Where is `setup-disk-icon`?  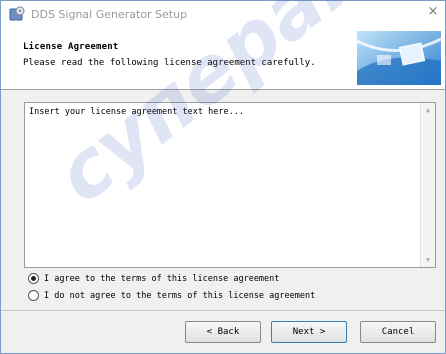 setup-disk-icon is located at coordinates (17, 14).